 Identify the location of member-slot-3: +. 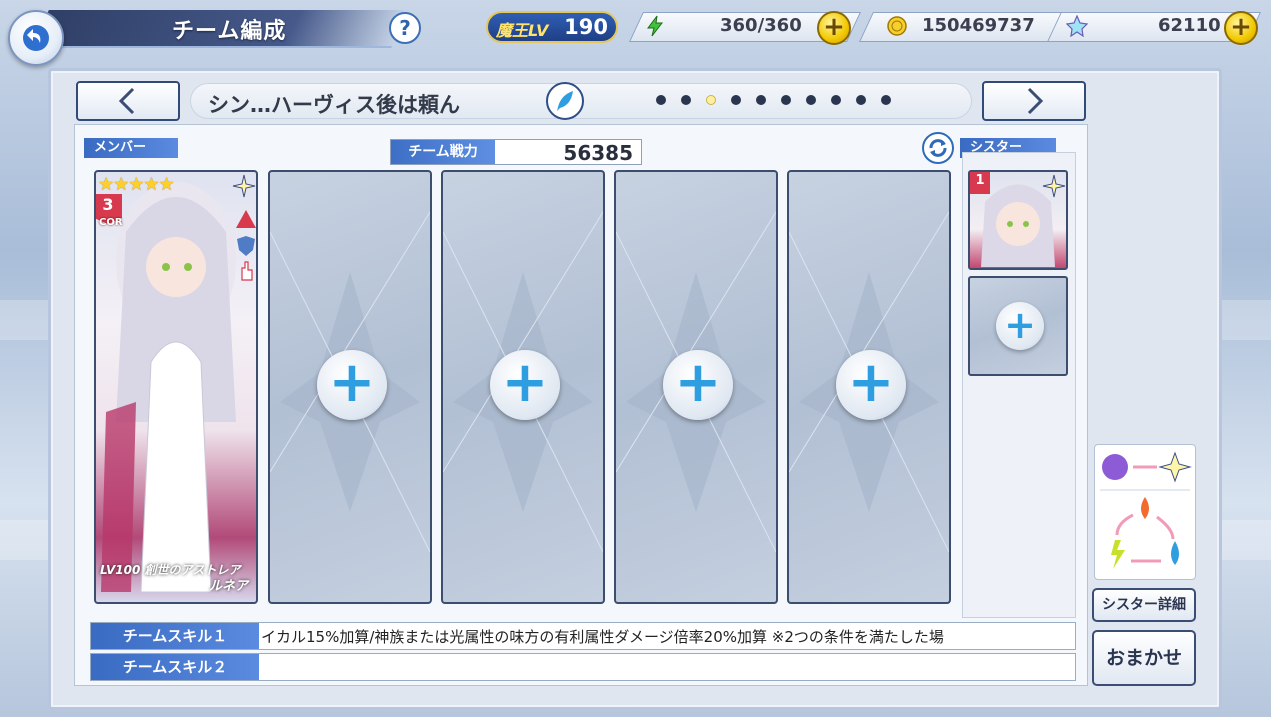
(523, 387).